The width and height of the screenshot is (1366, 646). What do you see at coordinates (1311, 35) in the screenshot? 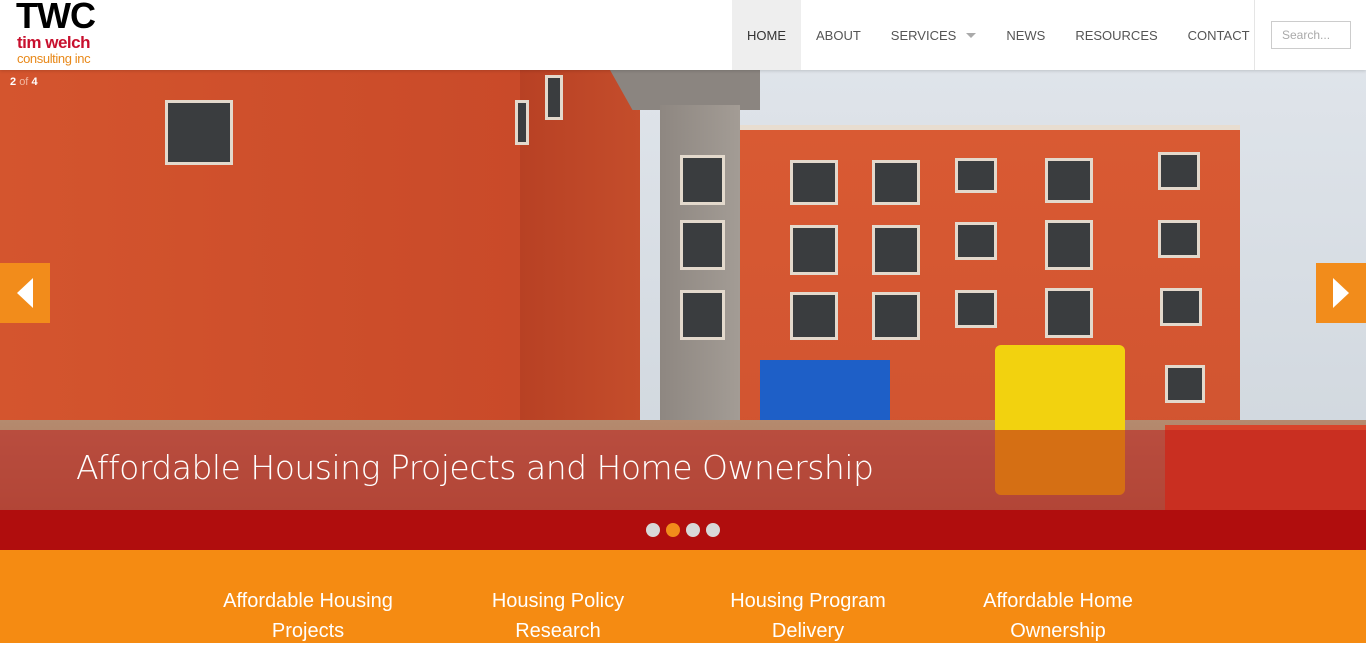
I see `search-input` at bounding box center [1311, 35].